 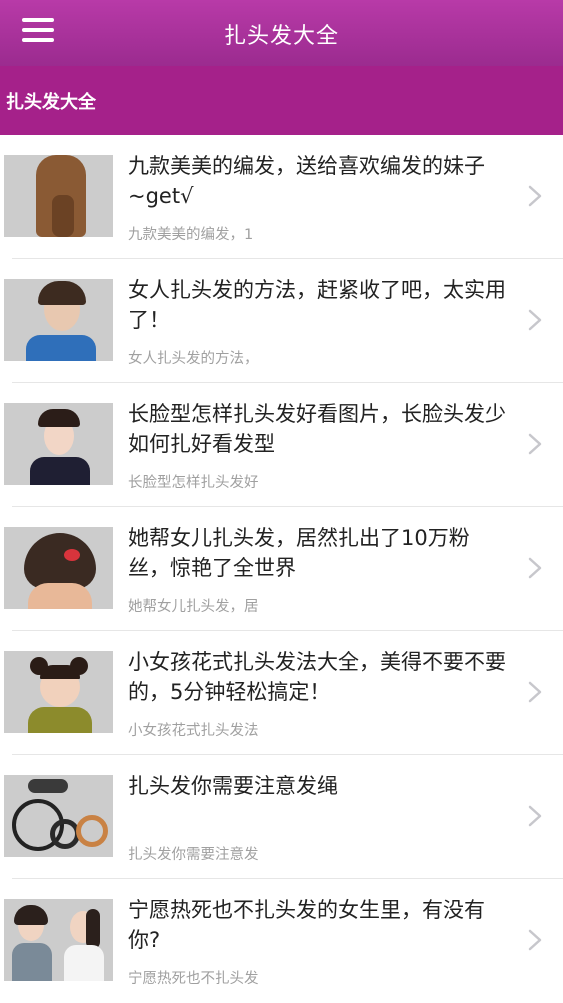 I want to click on list-item: 小女孩花式扎头发法大全，美得不要不要的，5分钟轻松搞定！ 小女孩花式扎头发法, so click(x=281, y=693).